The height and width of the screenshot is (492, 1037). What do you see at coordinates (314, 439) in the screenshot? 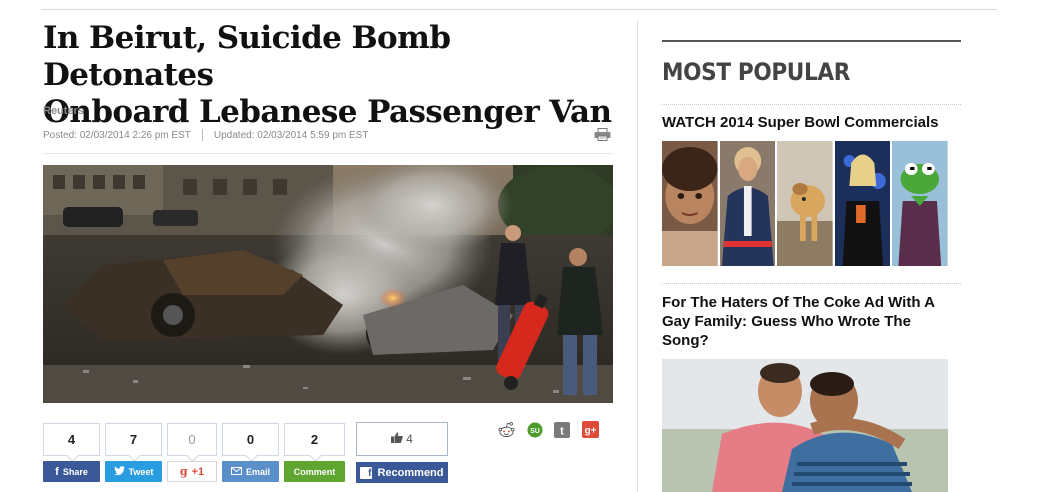
I see `comment-count: 2` at bounding box center [314, 439].